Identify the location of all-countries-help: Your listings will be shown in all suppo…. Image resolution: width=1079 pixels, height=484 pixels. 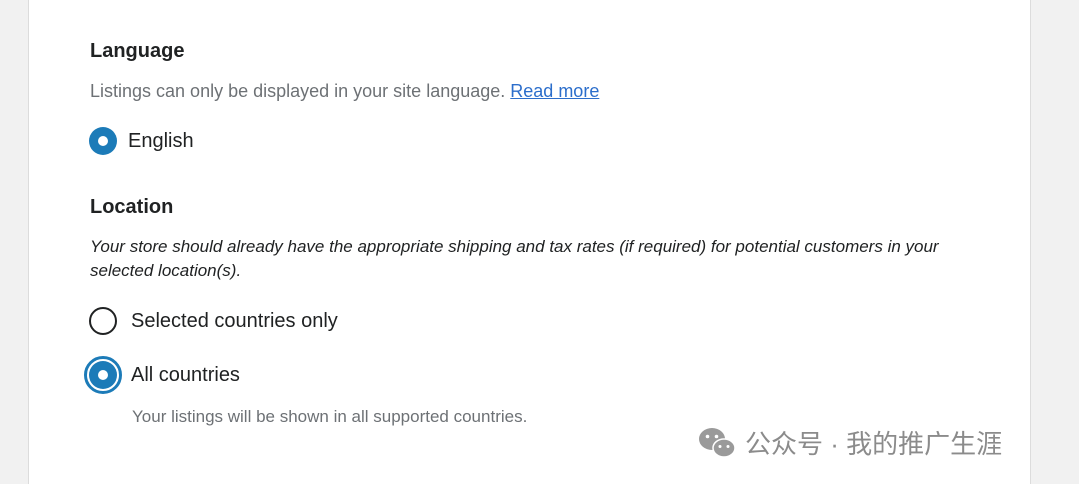
(330, 416).